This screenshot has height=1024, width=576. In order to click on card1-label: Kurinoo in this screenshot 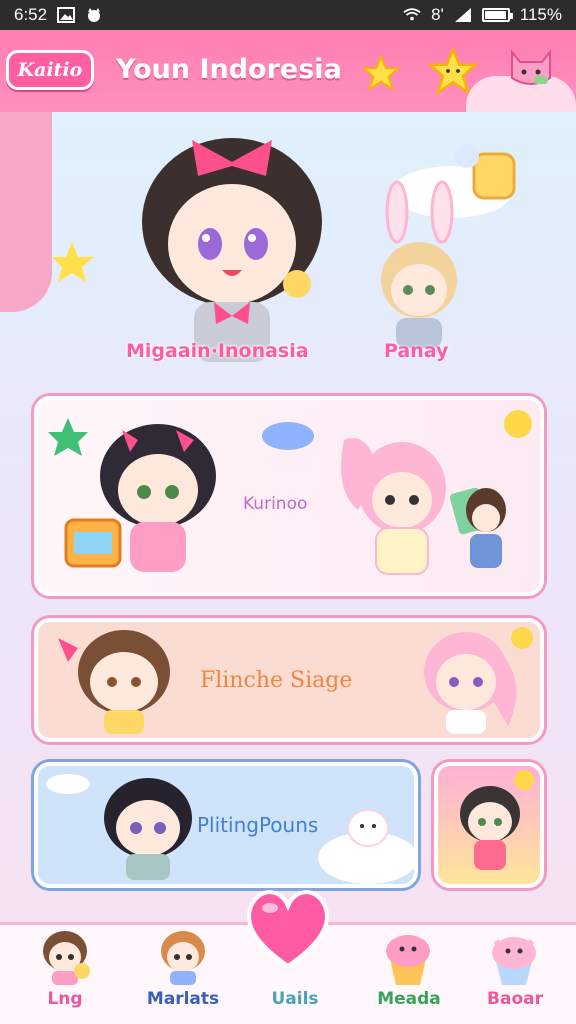, I will do `click(275, 504)`.